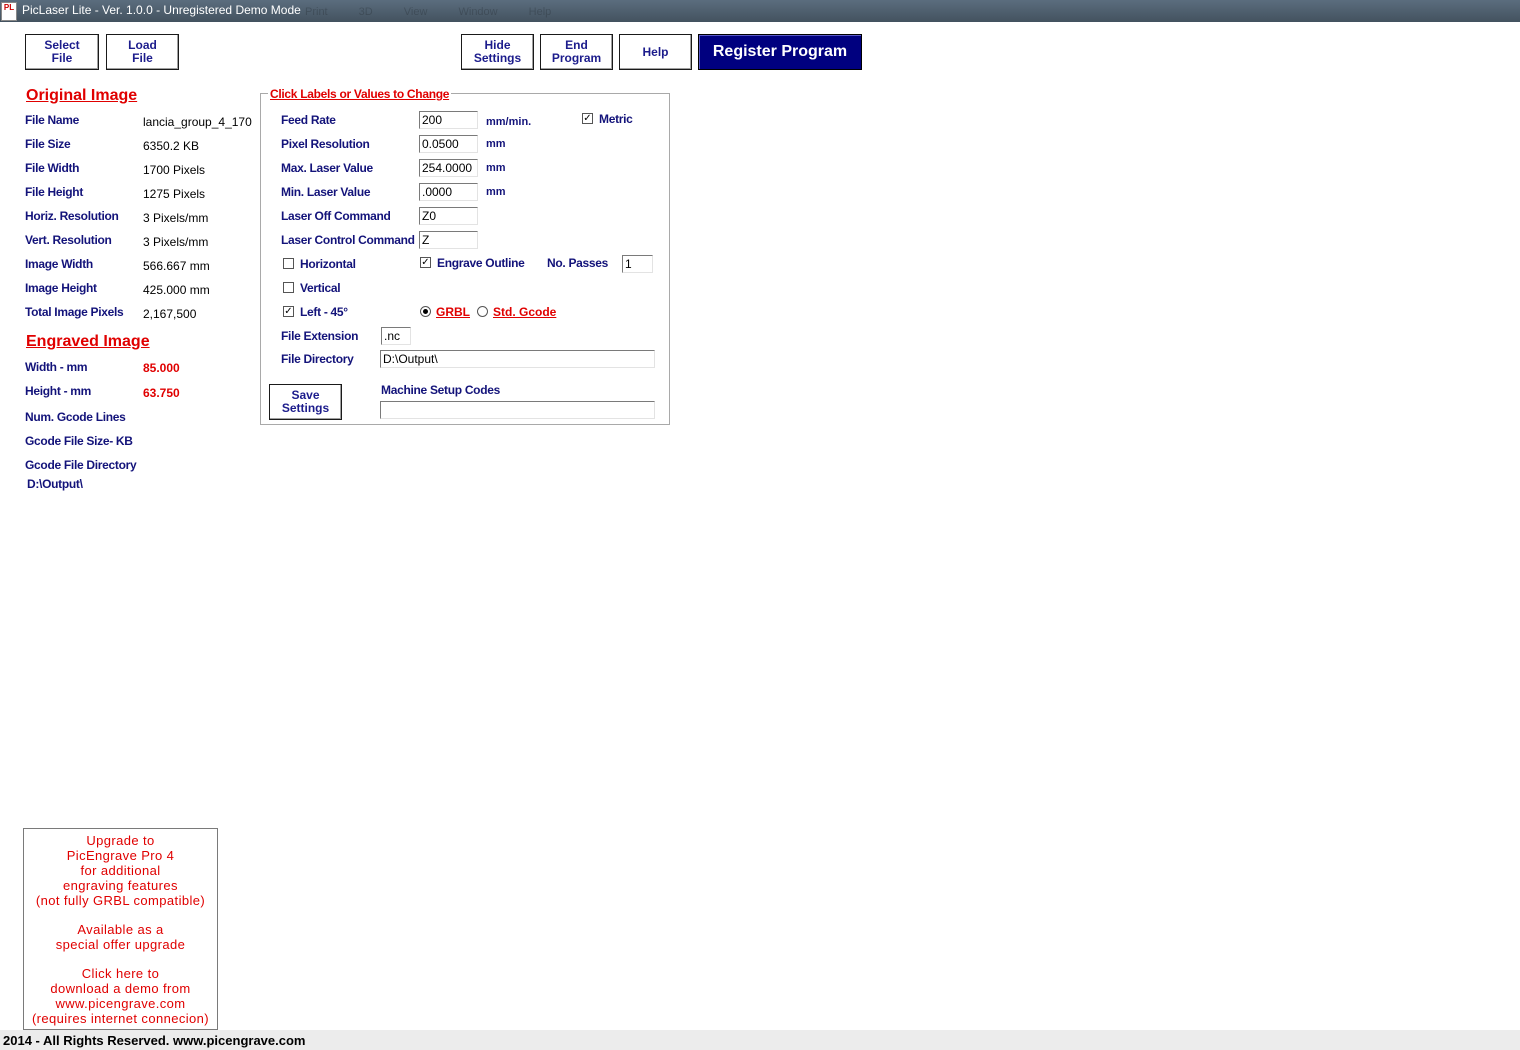 This screenshot has height=1050, width=1520. What do you see at coordinates (176, 266) in the screenshot?
I see `image-width-value: 566.667 mm` at bounding box center [176, 266].